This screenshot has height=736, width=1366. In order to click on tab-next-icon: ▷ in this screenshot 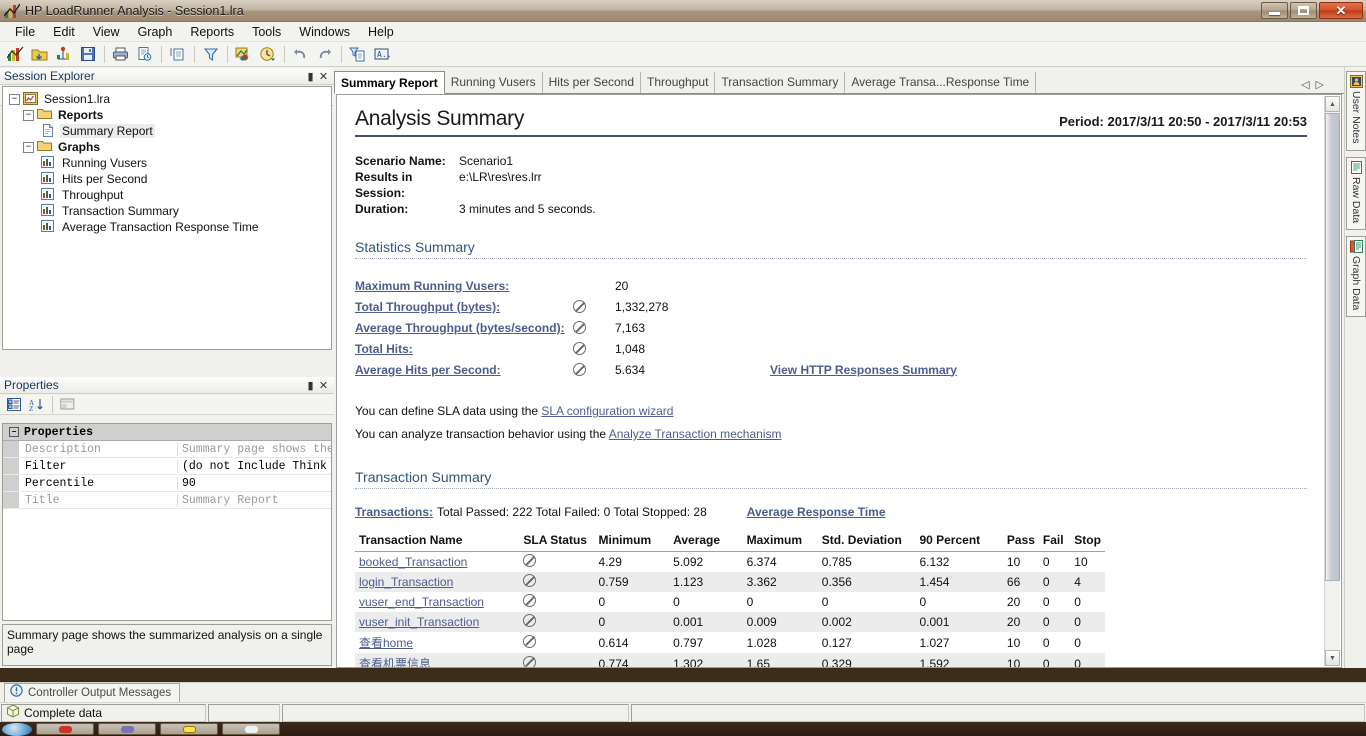, I will do `click(1320, 84)`.